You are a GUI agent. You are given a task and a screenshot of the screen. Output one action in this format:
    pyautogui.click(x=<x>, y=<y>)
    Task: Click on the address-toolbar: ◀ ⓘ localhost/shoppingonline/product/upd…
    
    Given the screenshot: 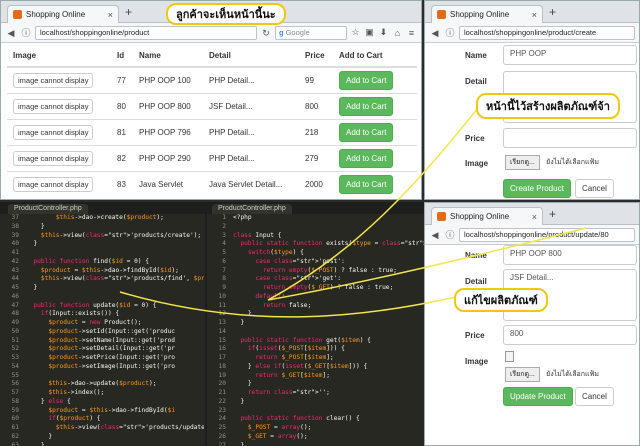 What is the action you would take?
    pyautogui.click(x=532, y=235)
    